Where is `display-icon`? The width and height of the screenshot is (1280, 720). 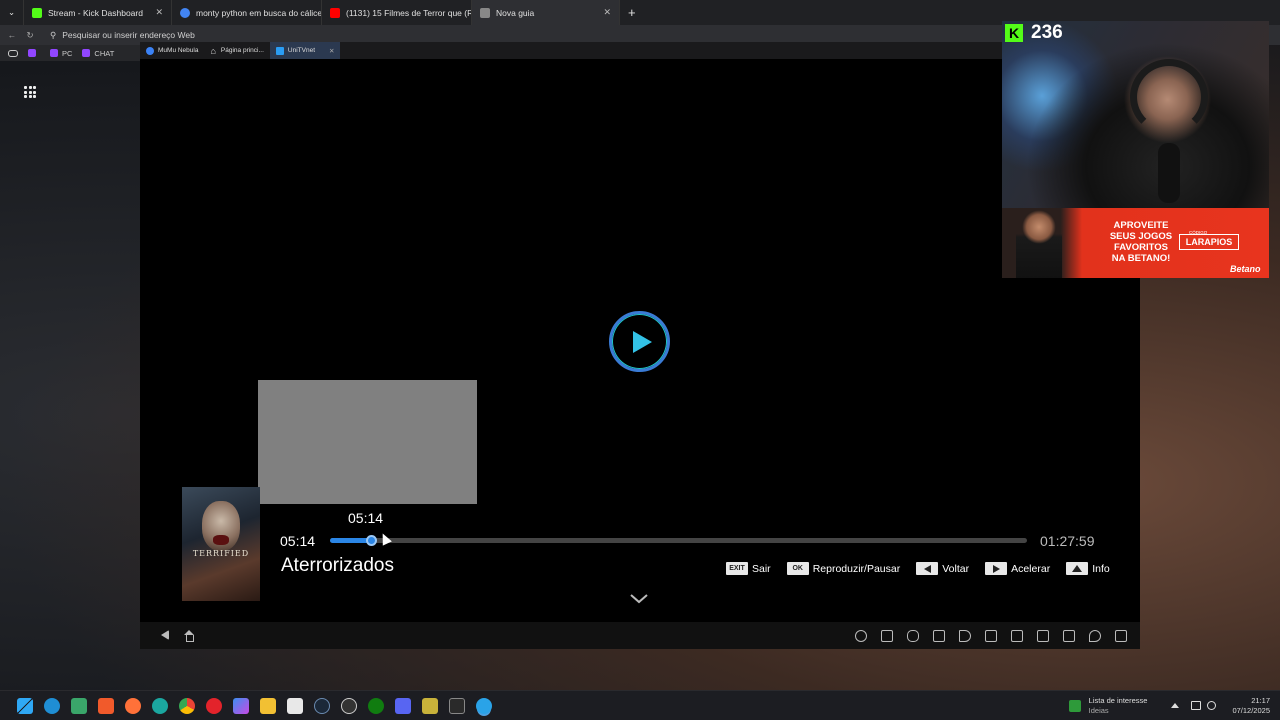 display-icon is located at coordinates (1196, 705).